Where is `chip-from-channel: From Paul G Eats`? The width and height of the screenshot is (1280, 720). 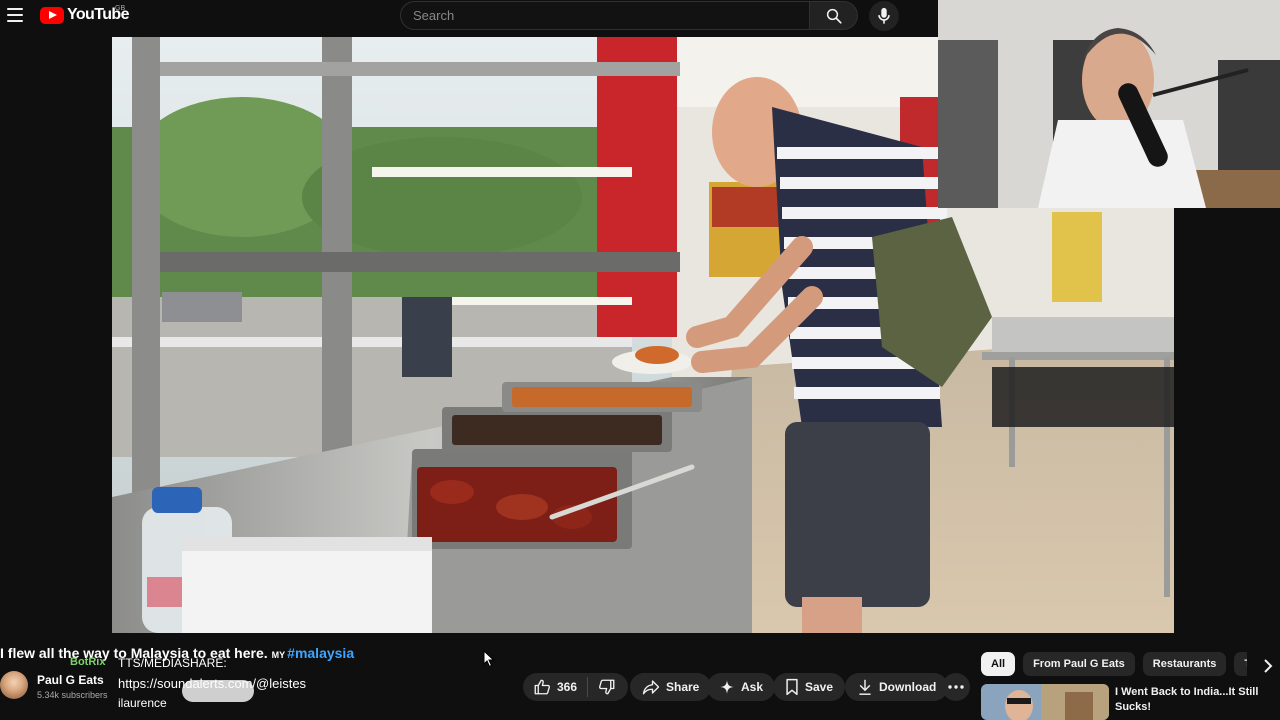 chip-from-channel: From Paul G Eats is located at coordinates (1079, 664).